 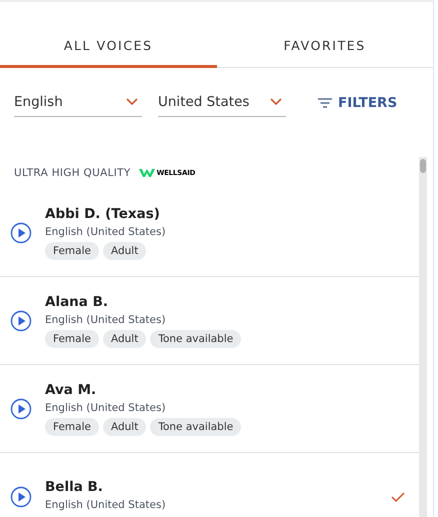 What do you see at coordinates (74, 486) in the screenshot?
I see `voice-name: Bella B.` at bounding box center [74, 486].